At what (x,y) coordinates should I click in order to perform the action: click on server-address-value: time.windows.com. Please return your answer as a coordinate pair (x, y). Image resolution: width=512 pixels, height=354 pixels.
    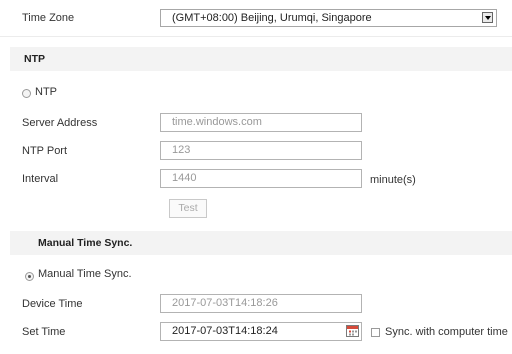
    Looking at the image, I should click on (217, 122).